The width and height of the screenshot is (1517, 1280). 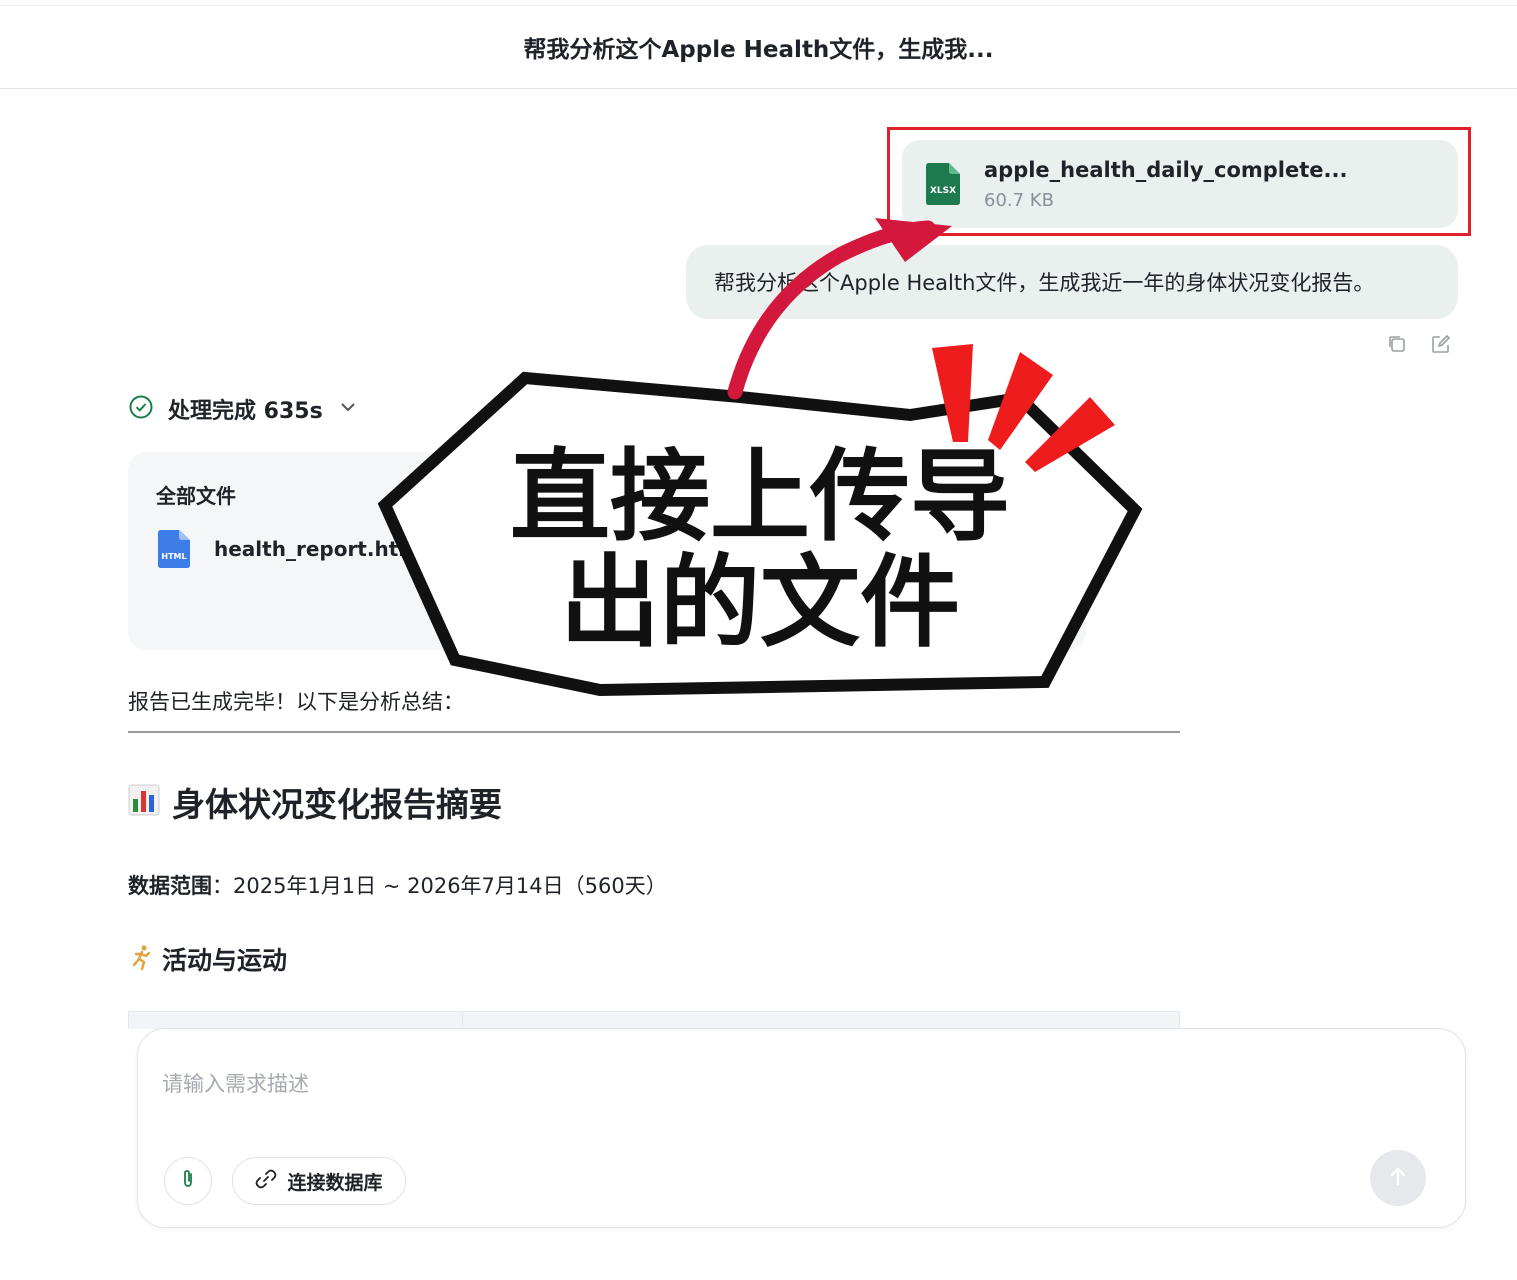 I want to click on data-range: 数据范围：2025年1月1日 ~ 2026年7月14日（560天）, so click(x=397, y=885).